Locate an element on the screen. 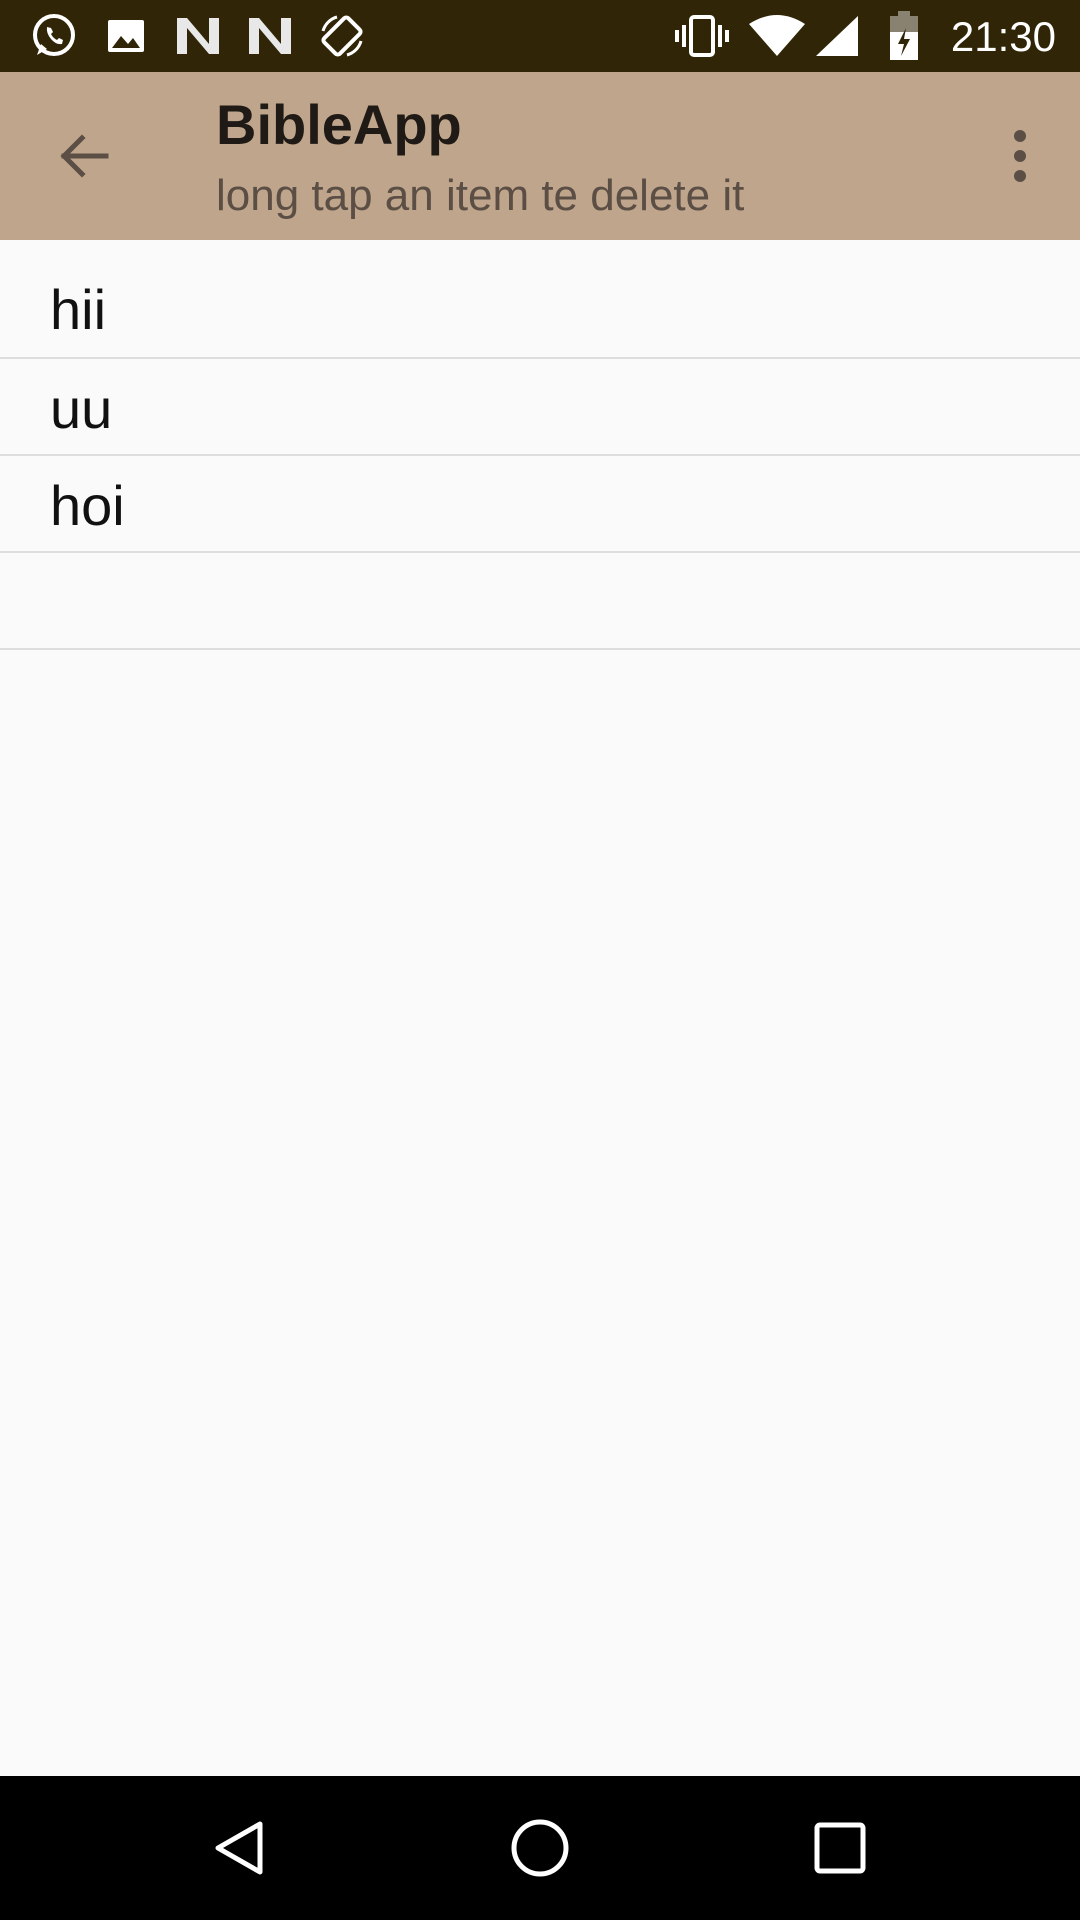 This screenshot has height=1920, width=1080. list-item: uu is located at coordinates (540, 407).